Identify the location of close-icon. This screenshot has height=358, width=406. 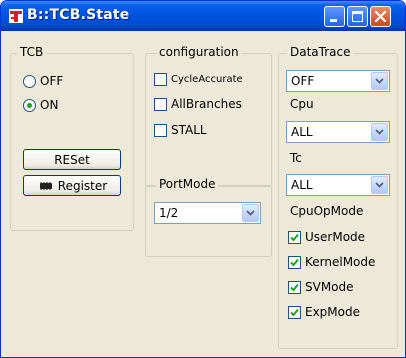
(380, 16).